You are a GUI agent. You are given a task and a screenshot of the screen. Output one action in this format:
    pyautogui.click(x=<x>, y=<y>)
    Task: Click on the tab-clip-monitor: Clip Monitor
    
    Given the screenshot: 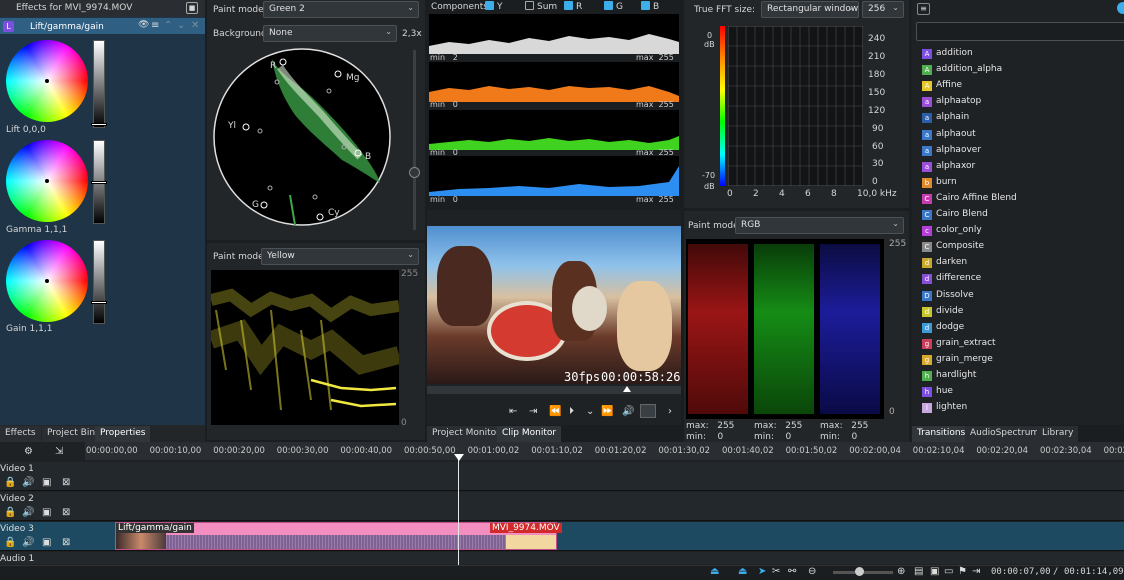 What is the action you would take?
    pyautogui.click(x=529, y=434)
    